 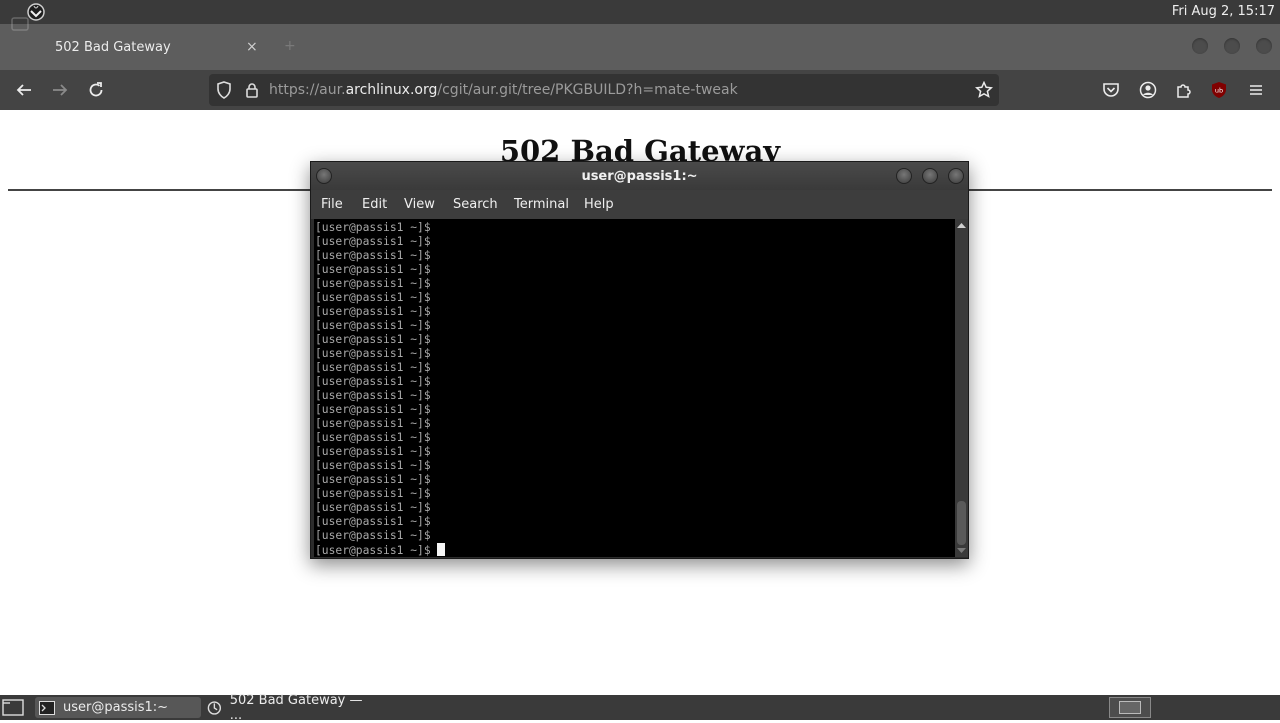 What do you see at coordinates (541, 204) in the screenshot?
I see `menu-terminal: Terminal` at bounding box center [541, 204].